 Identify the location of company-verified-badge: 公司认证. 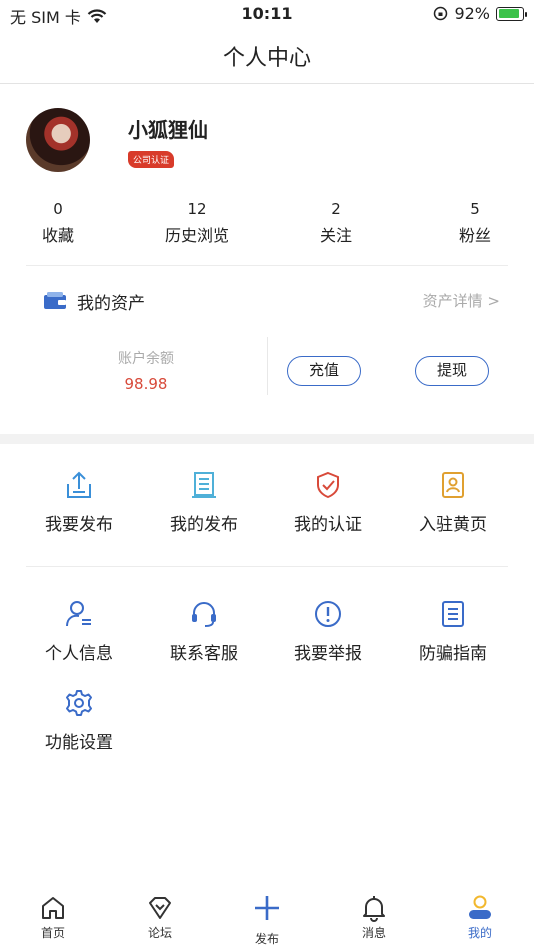
(151, 159).